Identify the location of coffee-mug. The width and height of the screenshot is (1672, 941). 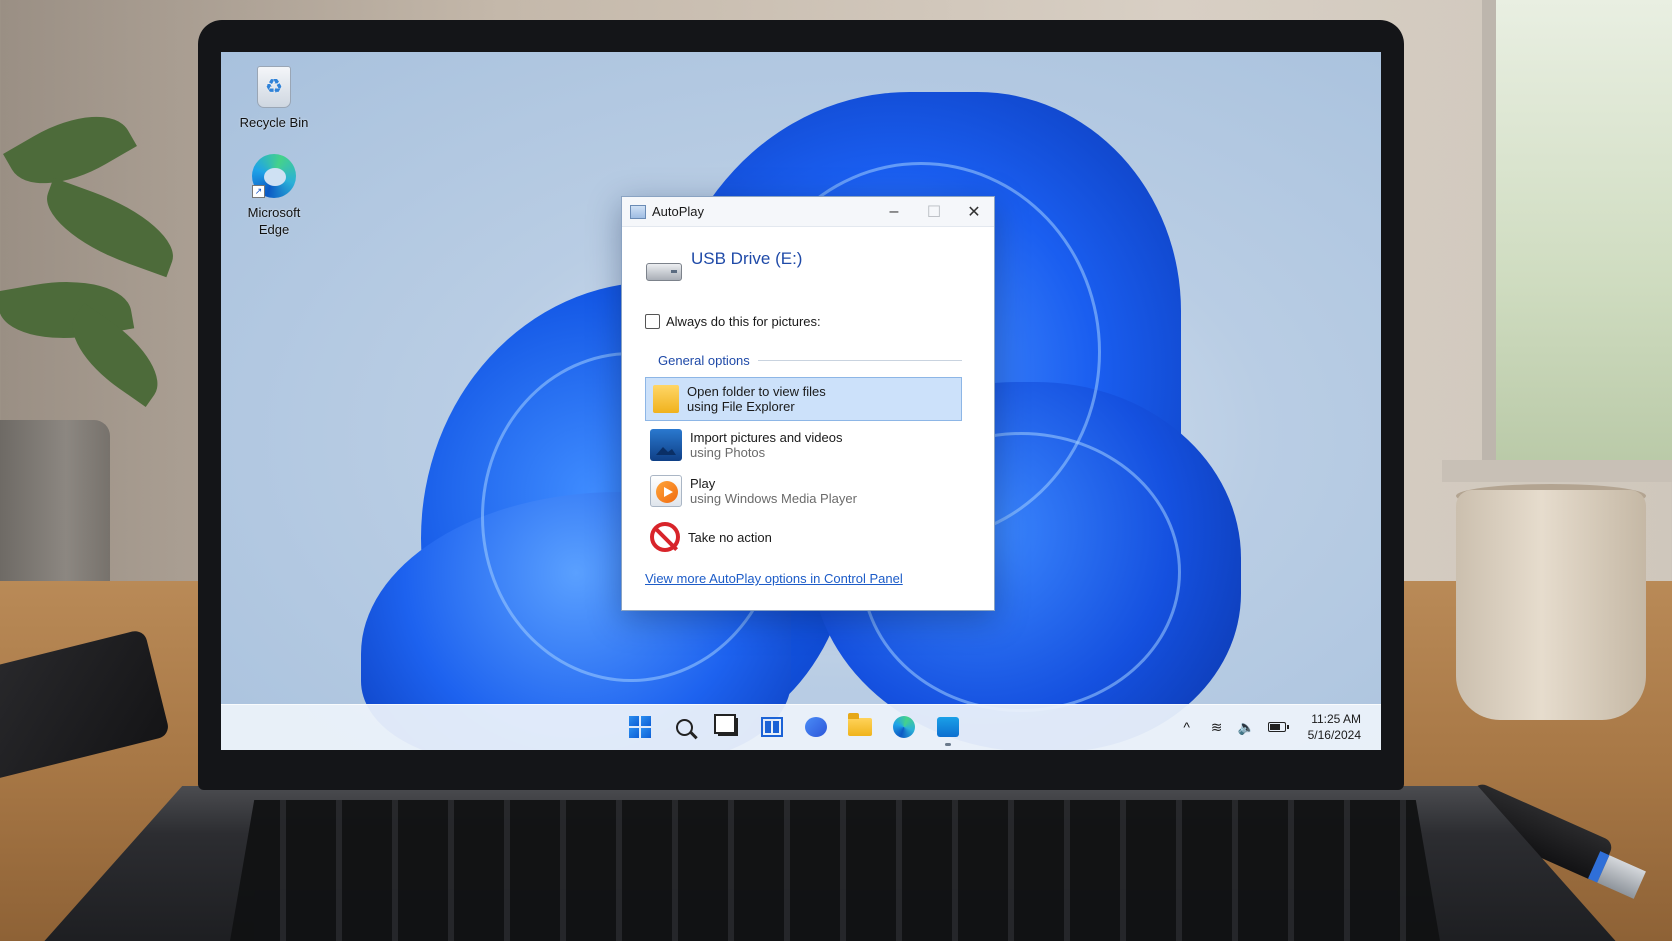
(1551, 605).